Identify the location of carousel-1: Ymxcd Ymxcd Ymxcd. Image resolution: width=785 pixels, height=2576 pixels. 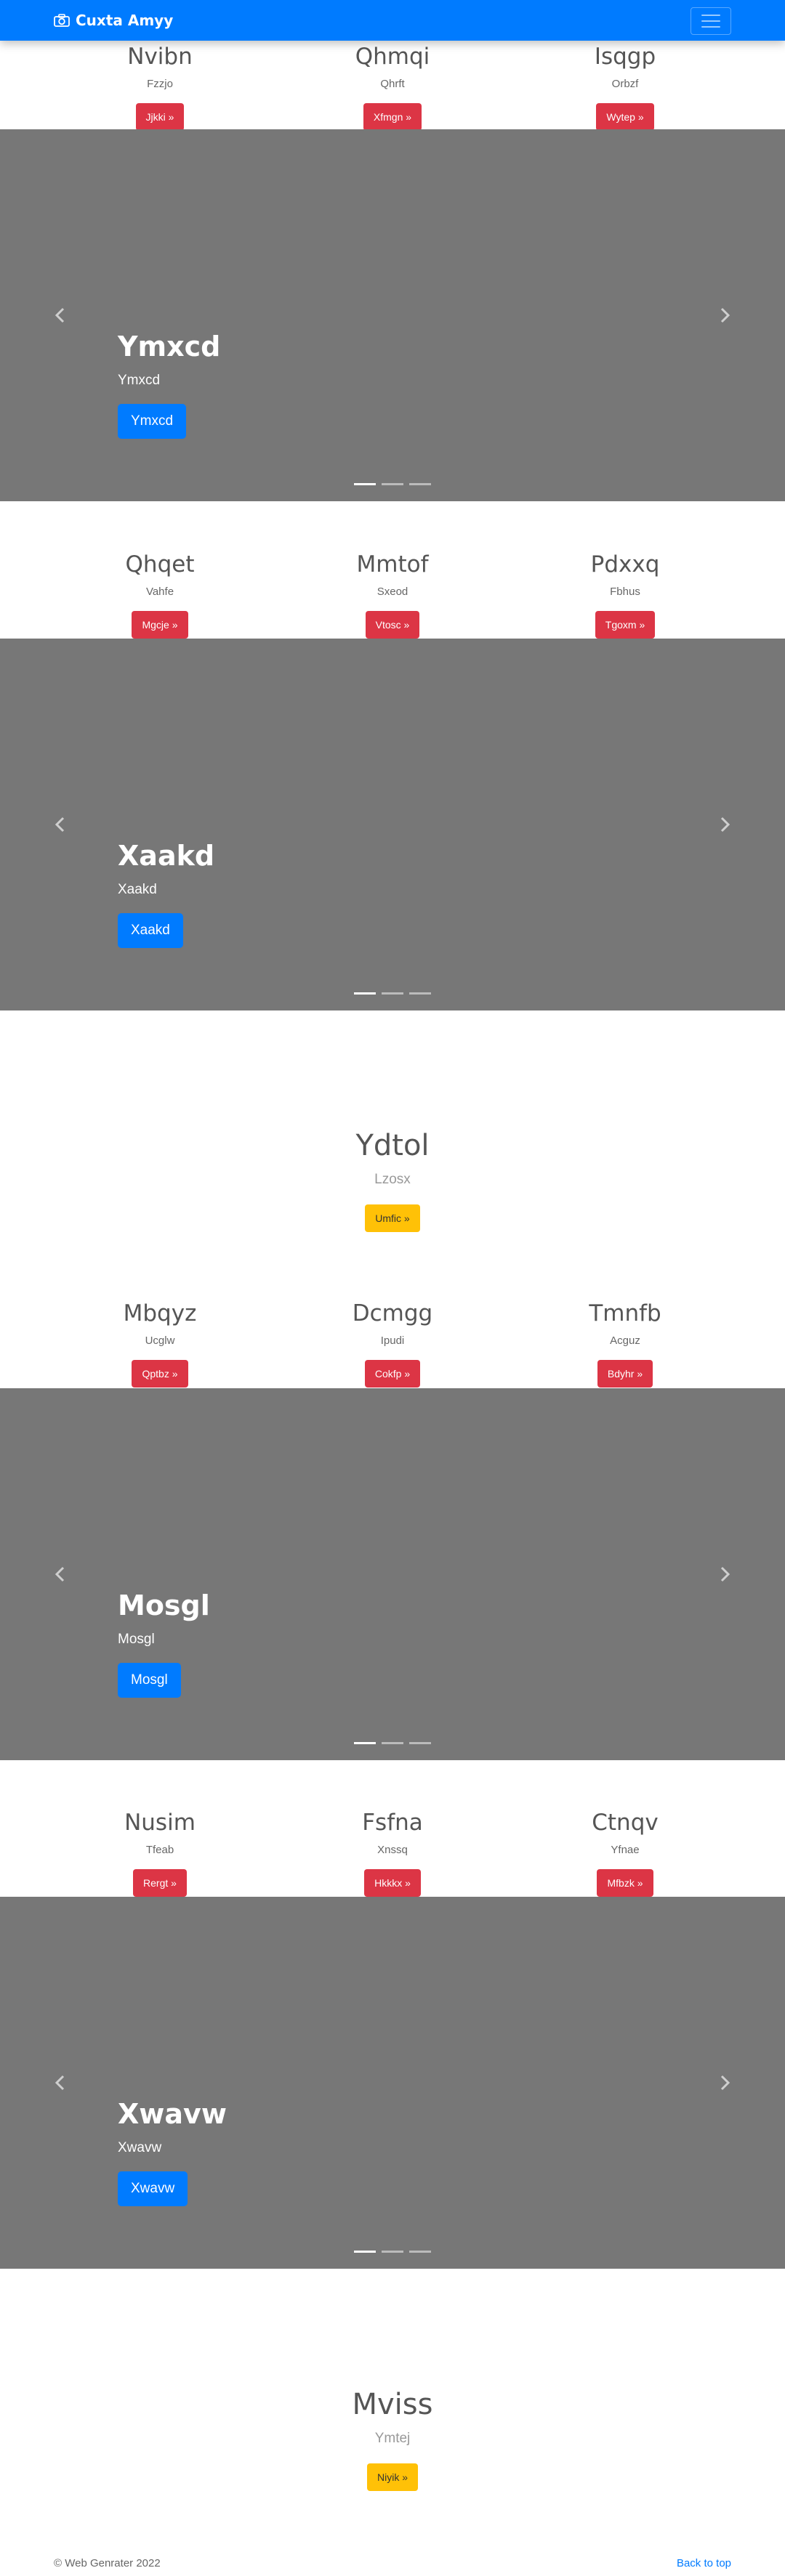
(392, 315).